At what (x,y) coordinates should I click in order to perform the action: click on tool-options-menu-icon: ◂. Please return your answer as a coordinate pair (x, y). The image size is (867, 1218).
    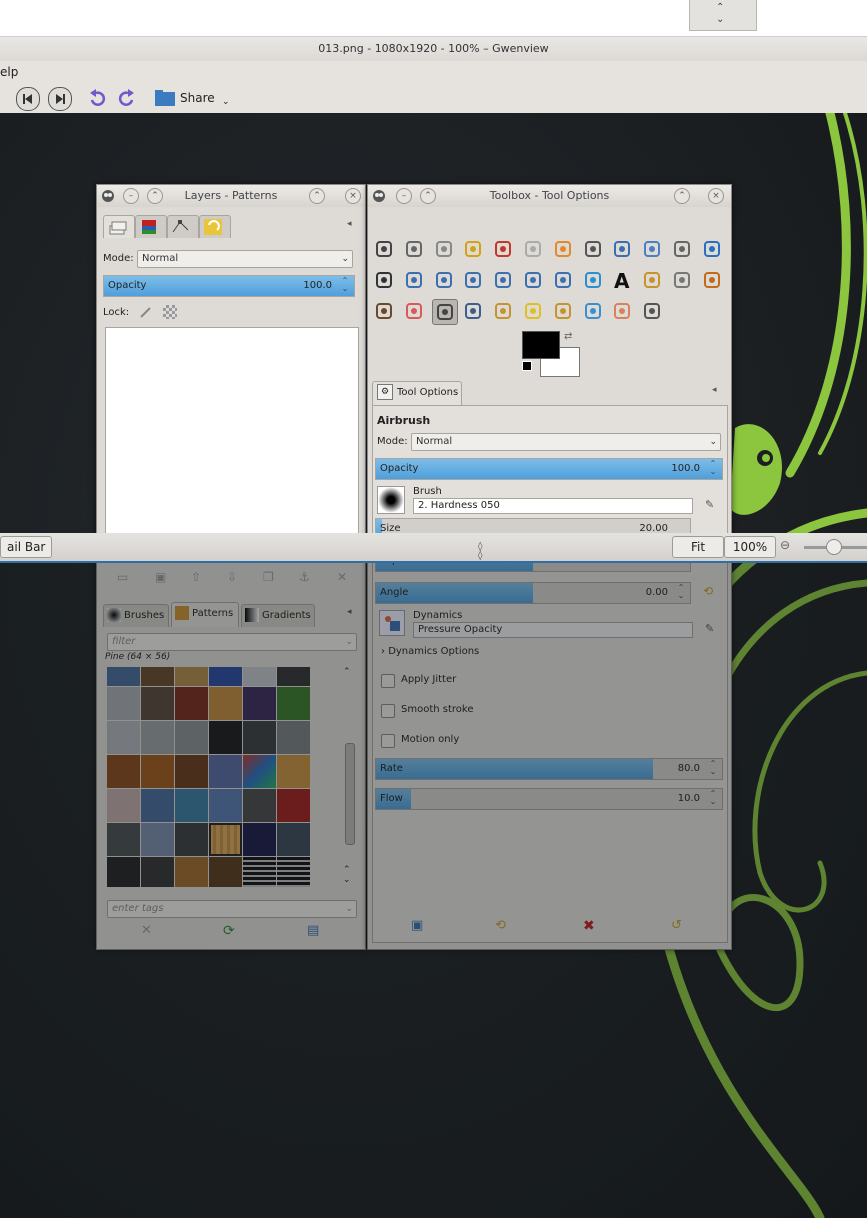
    Looking at the image, I should click on (714, 390).